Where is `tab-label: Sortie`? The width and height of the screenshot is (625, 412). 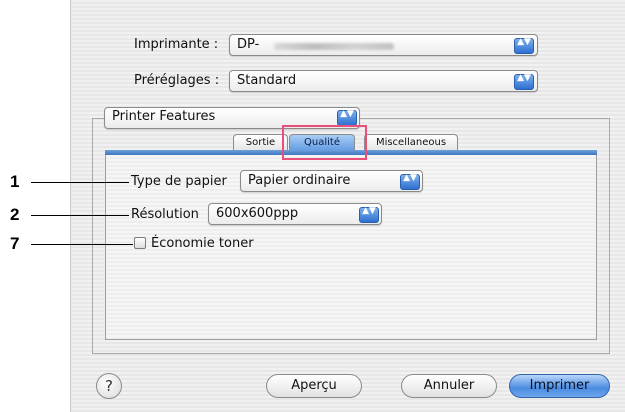
tab-label: Sortie is located at coordinates (260, 142).